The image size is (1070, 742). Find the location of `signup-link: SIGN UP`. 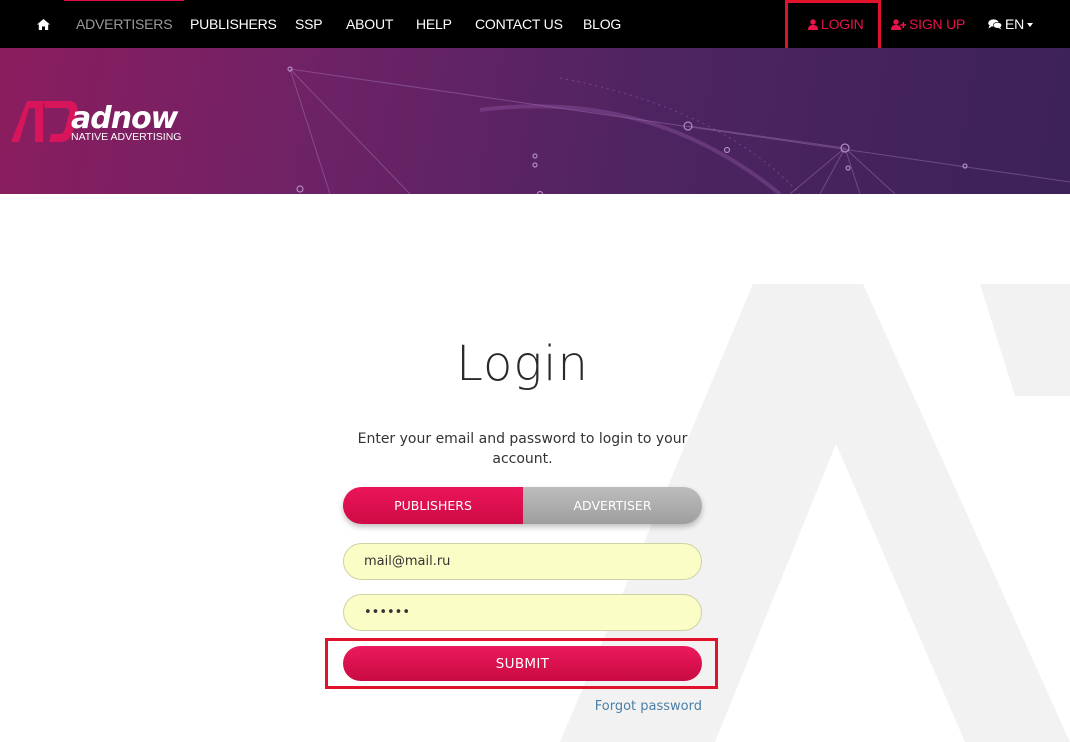

signup-link: SIGN UP is located at coordinates (928, 24).